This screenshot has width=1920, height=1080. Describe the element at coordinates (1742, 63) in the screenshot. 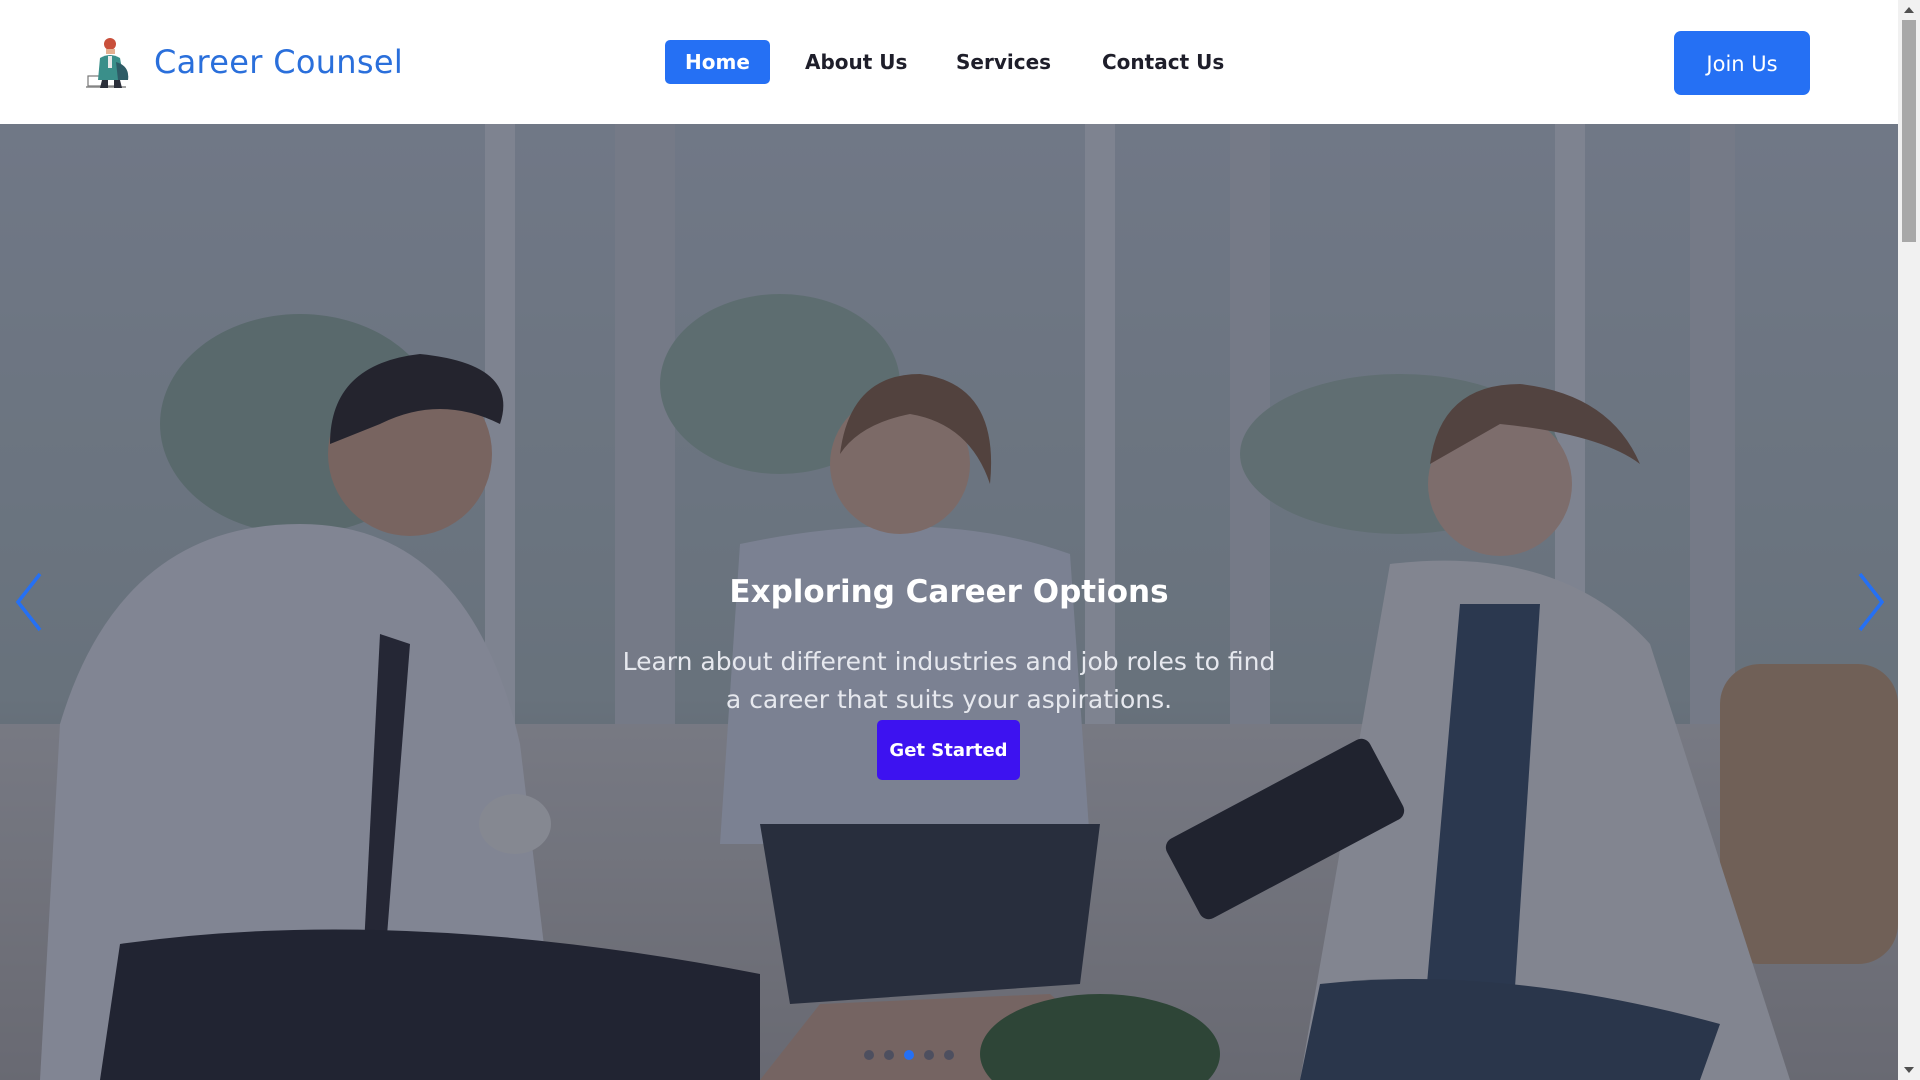

I see `join-us-button: Join Us` at that location.